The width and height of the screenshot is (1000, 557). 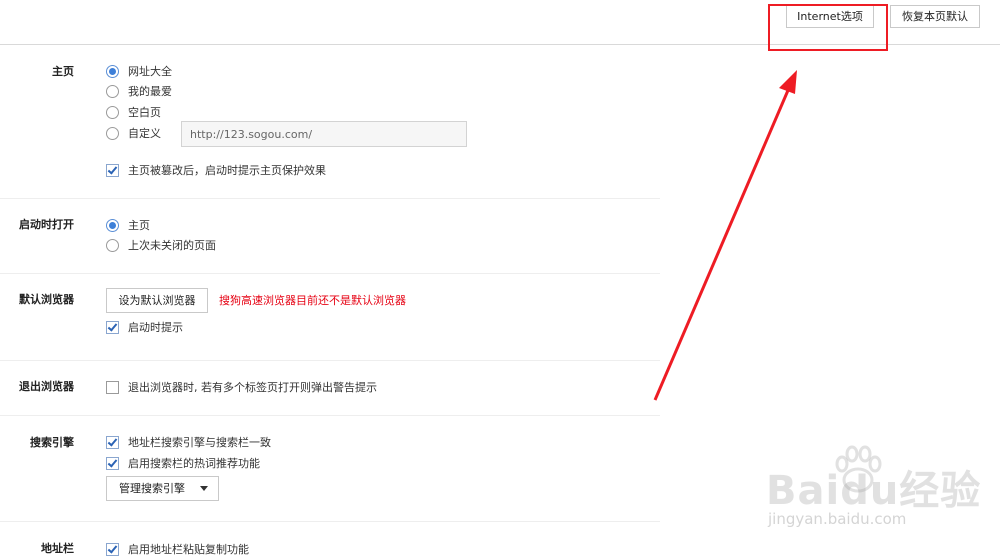 What do you see at coordinates (227, 170) in the screenshot?
I see `option-label: 主页被篡改后，启动时提示主页保护效果` at bounding box center [227, 170].